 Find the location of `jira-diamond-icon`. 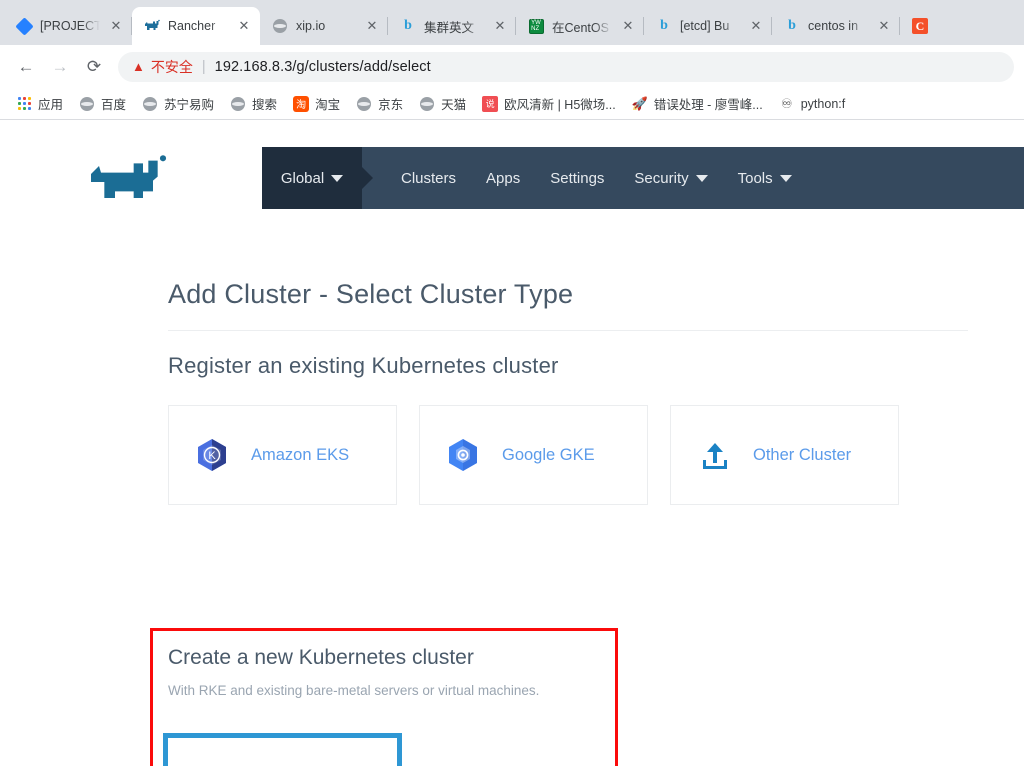

jira-diamond-icon is located at coordinates (24, 26).